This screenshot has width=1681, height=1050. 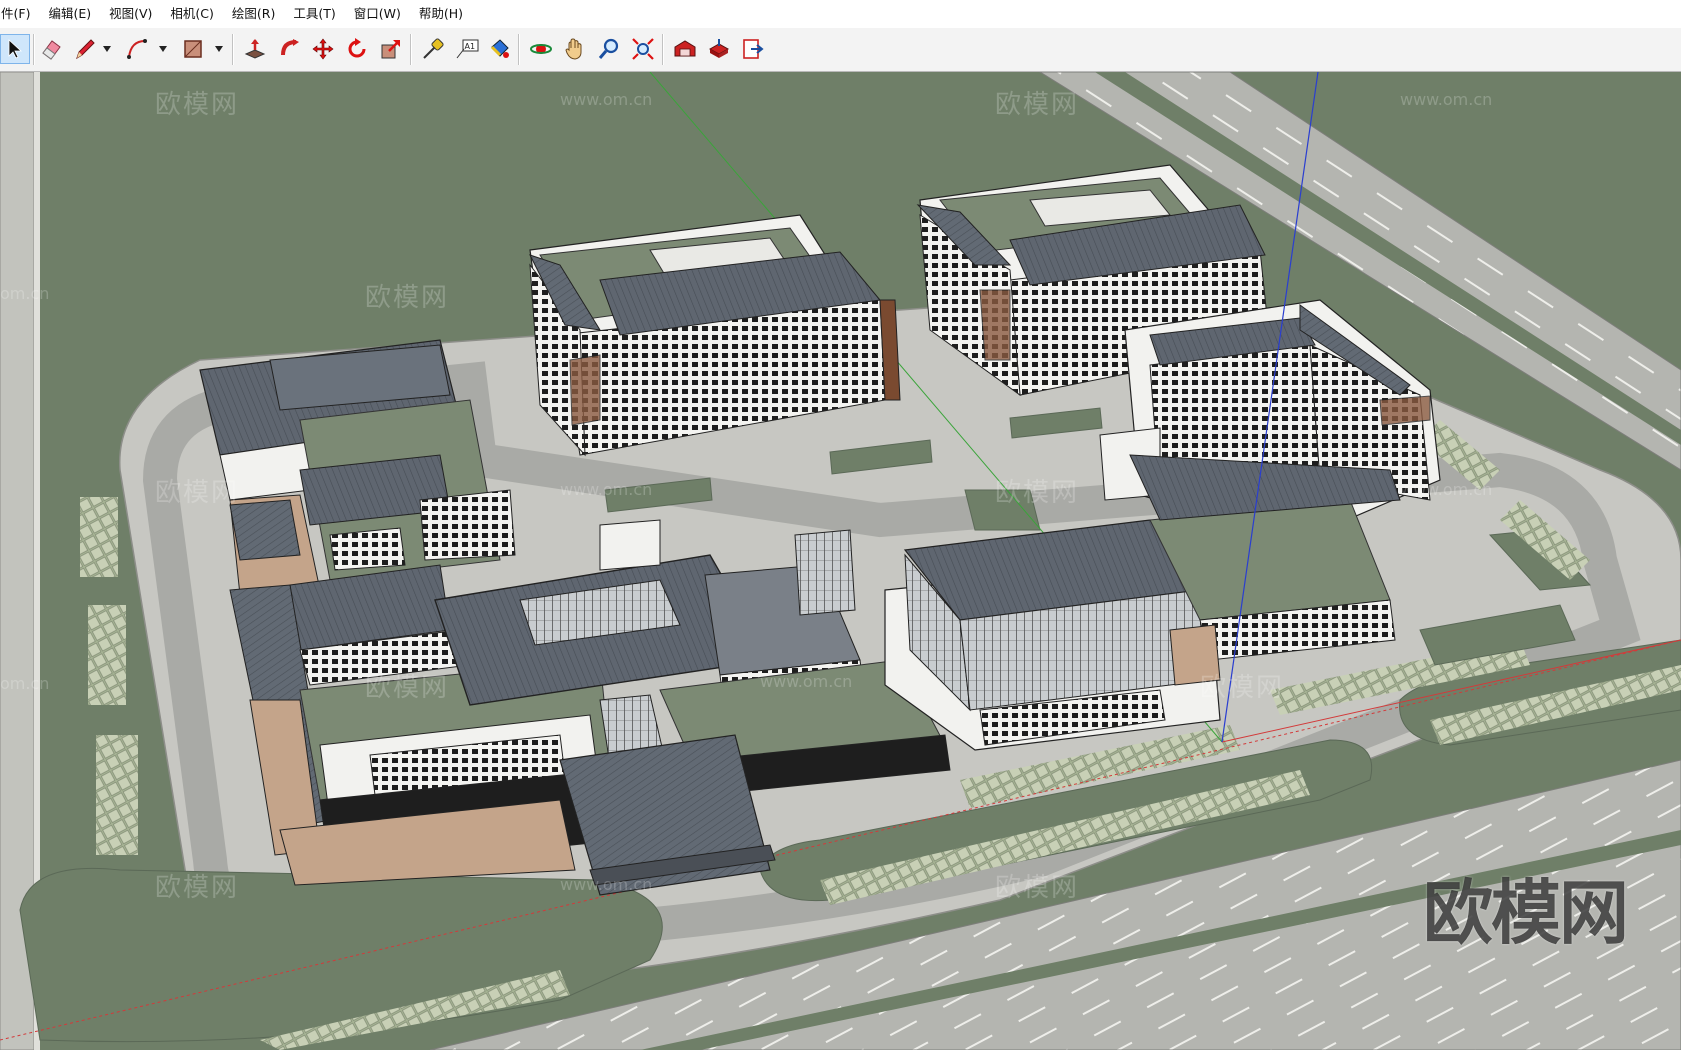 I want to click on hand-icon, so click(x=573, y=49).